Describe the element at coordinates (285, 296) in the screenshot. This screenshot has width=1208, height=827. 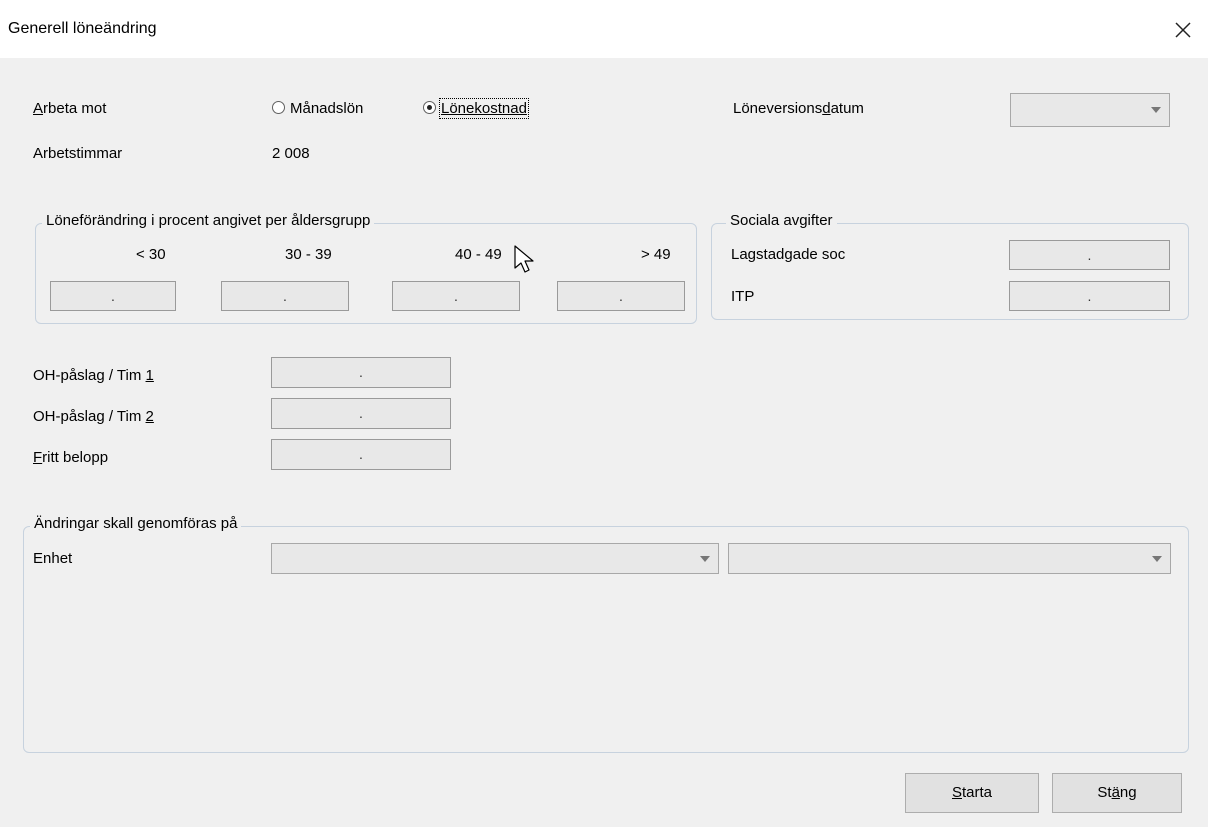
I see `age-input-30-39: .` at that location.